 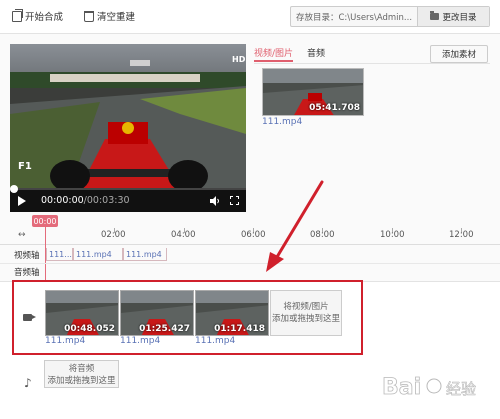 I want to click on tab-video-image: 视频/图片, so click(x=274, y=53).